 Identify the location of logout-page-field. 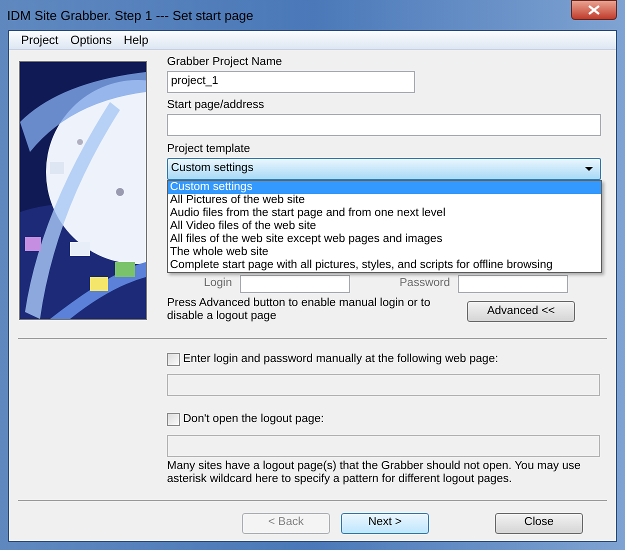
(383, 445).